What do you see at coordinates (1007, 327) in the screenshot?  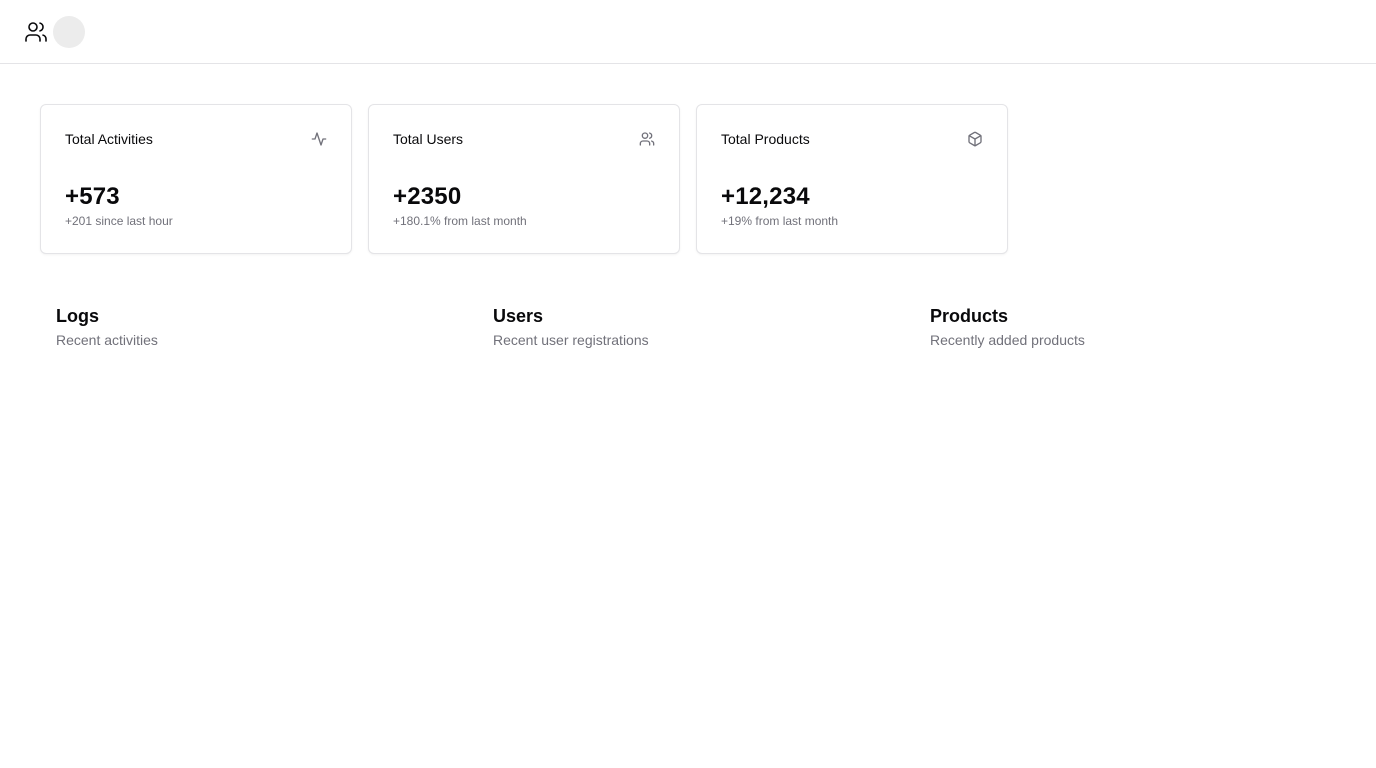 I see `products-section: Products Recently added products` at bounding box center [1007, 327].